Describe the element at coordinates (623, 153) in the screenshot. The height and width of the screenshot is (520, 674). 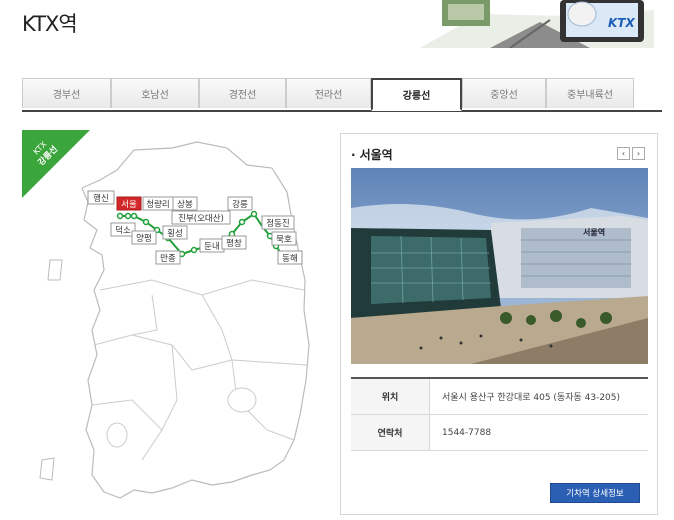
I see `prev-station-button: ‹` at that location.